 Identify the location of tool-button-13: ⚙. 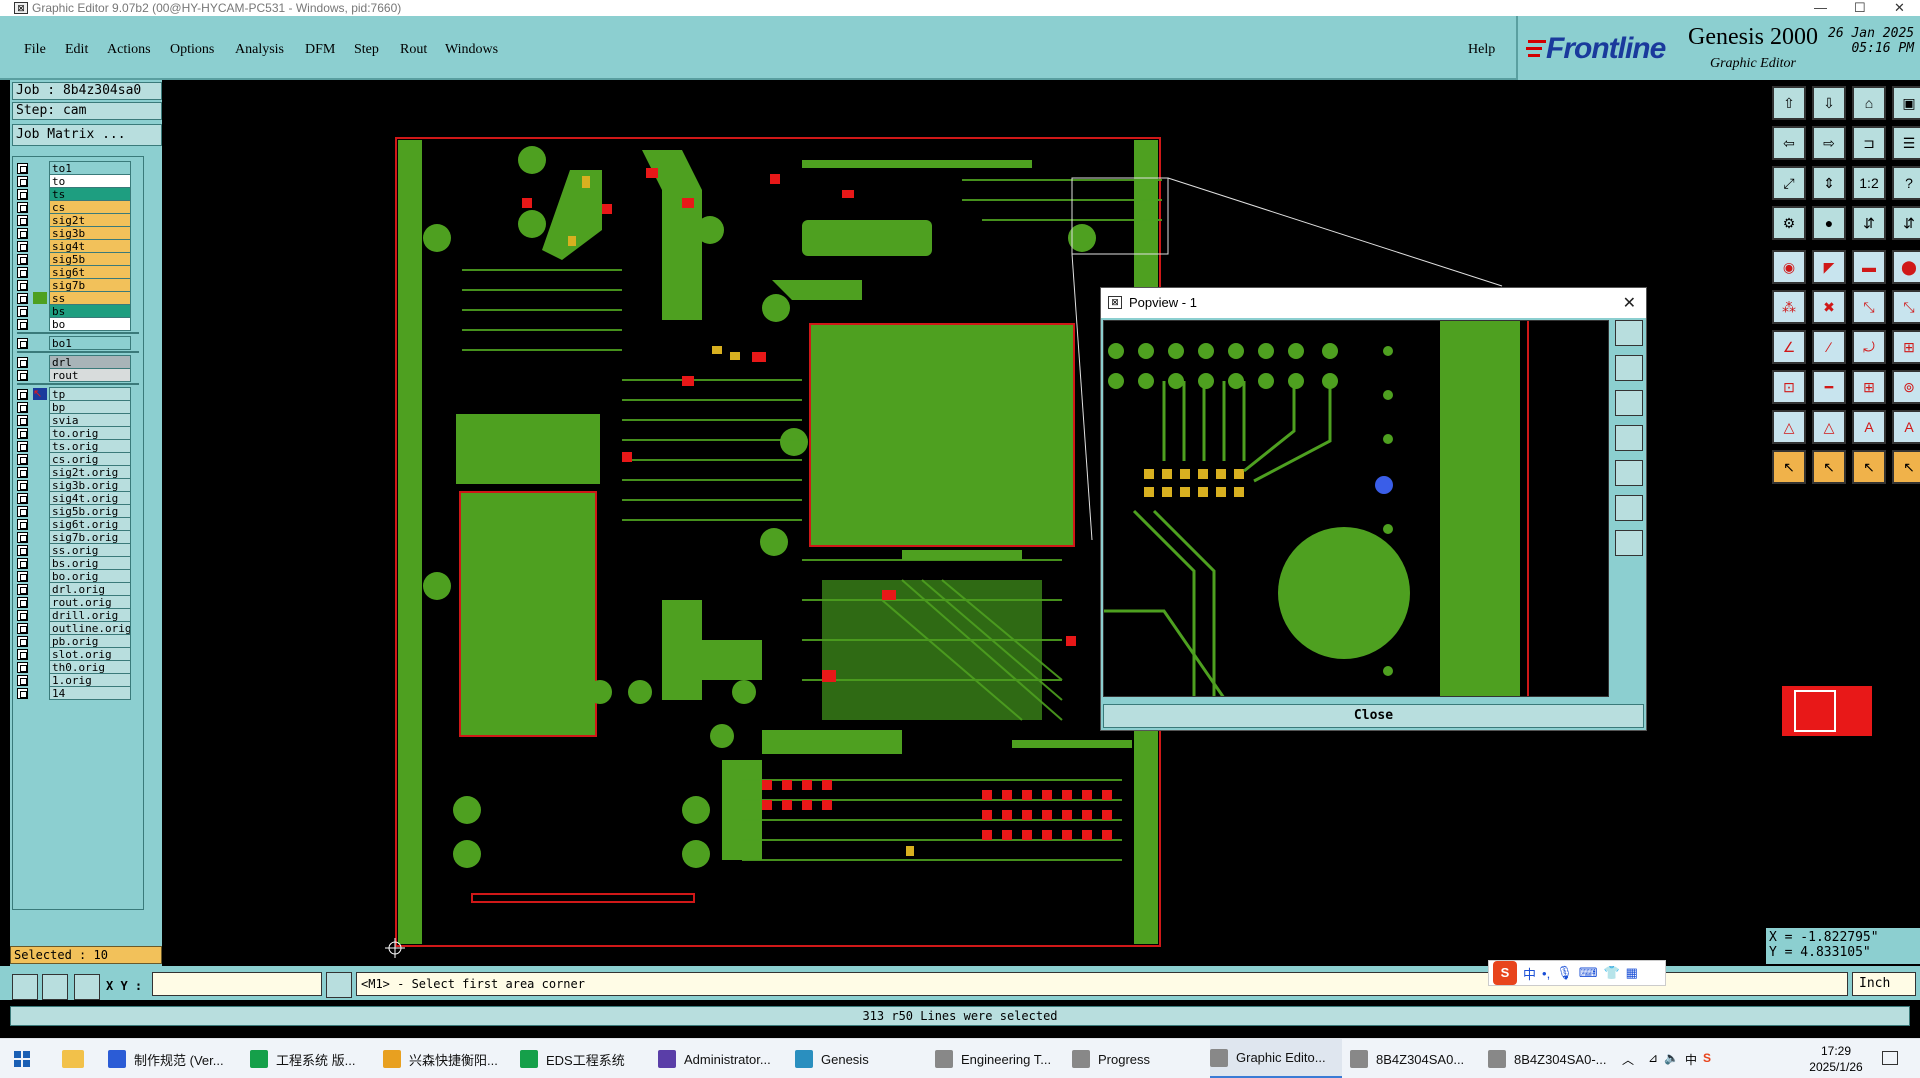
(1789, 223).